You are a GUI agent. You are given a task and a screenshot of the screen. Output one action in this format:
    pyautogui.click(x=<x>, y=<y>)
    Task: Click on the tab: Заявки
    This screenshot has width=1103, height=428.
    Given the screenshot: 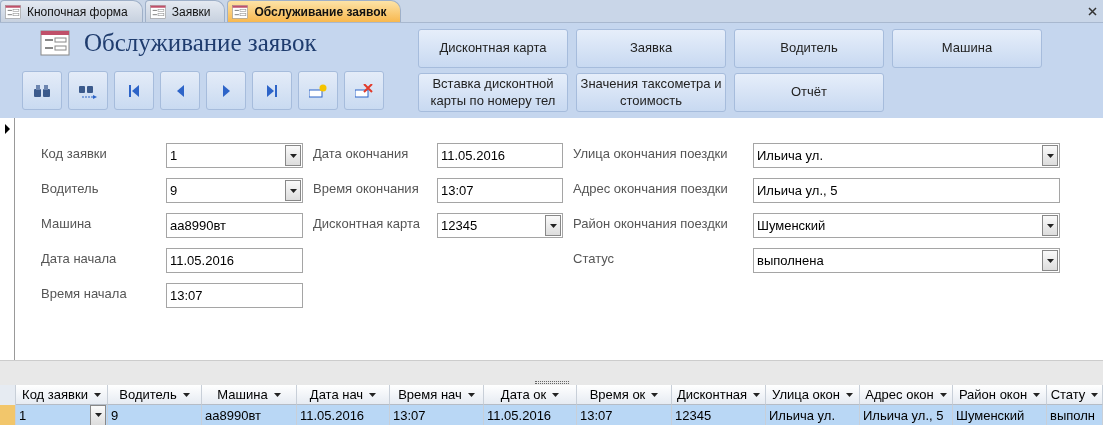 What is the action you would take?
    pyautogui.click(x=185, y=11)
    